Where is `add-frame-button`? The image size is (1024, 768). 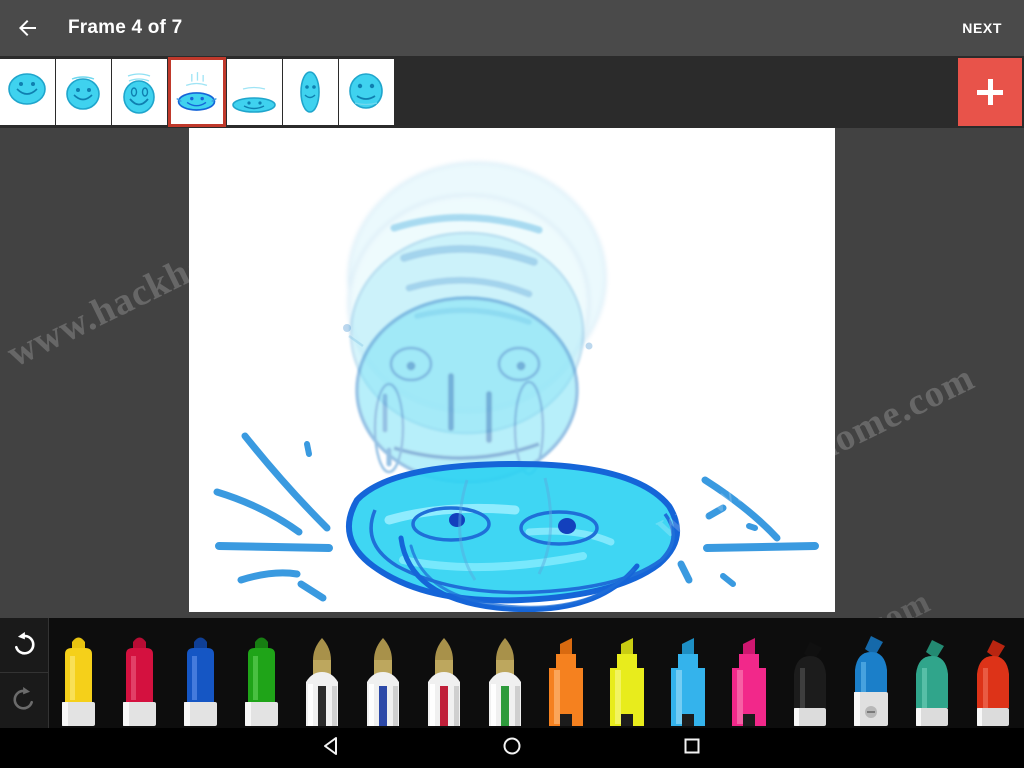
add-frame-button is located at coordinates (990, 92).